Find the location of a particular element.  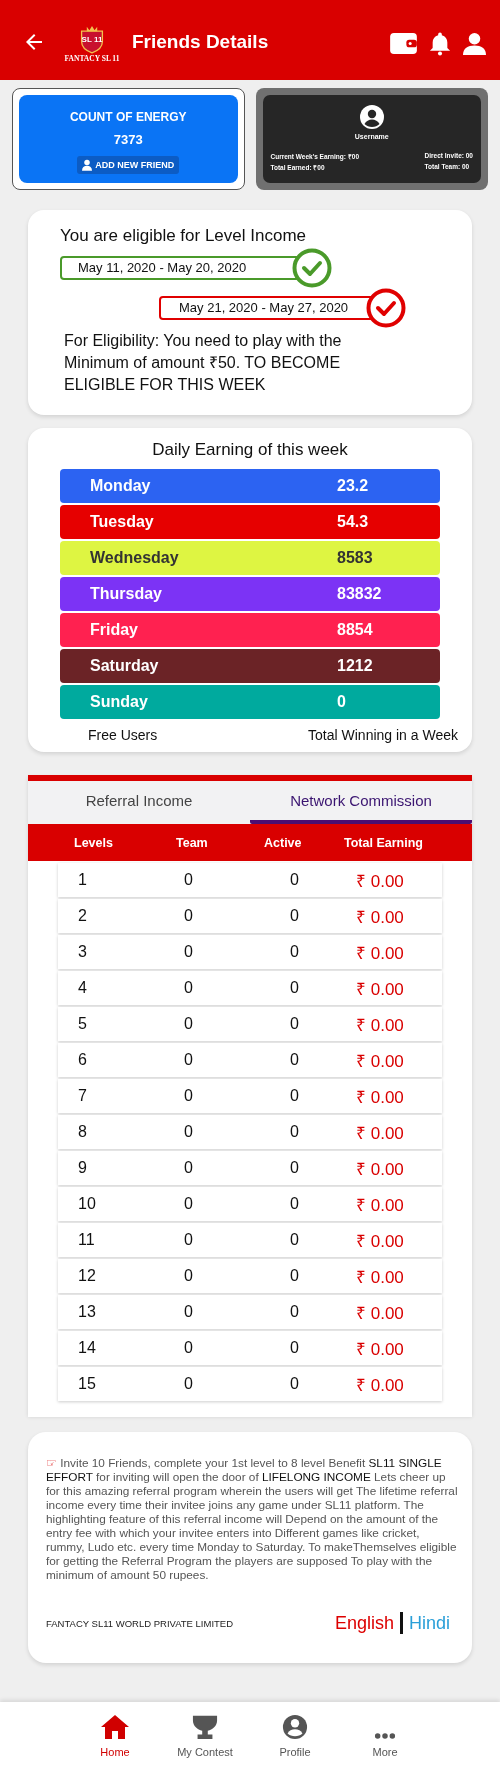

table-cell-text: 11 is located at coordinates (86, 1240).